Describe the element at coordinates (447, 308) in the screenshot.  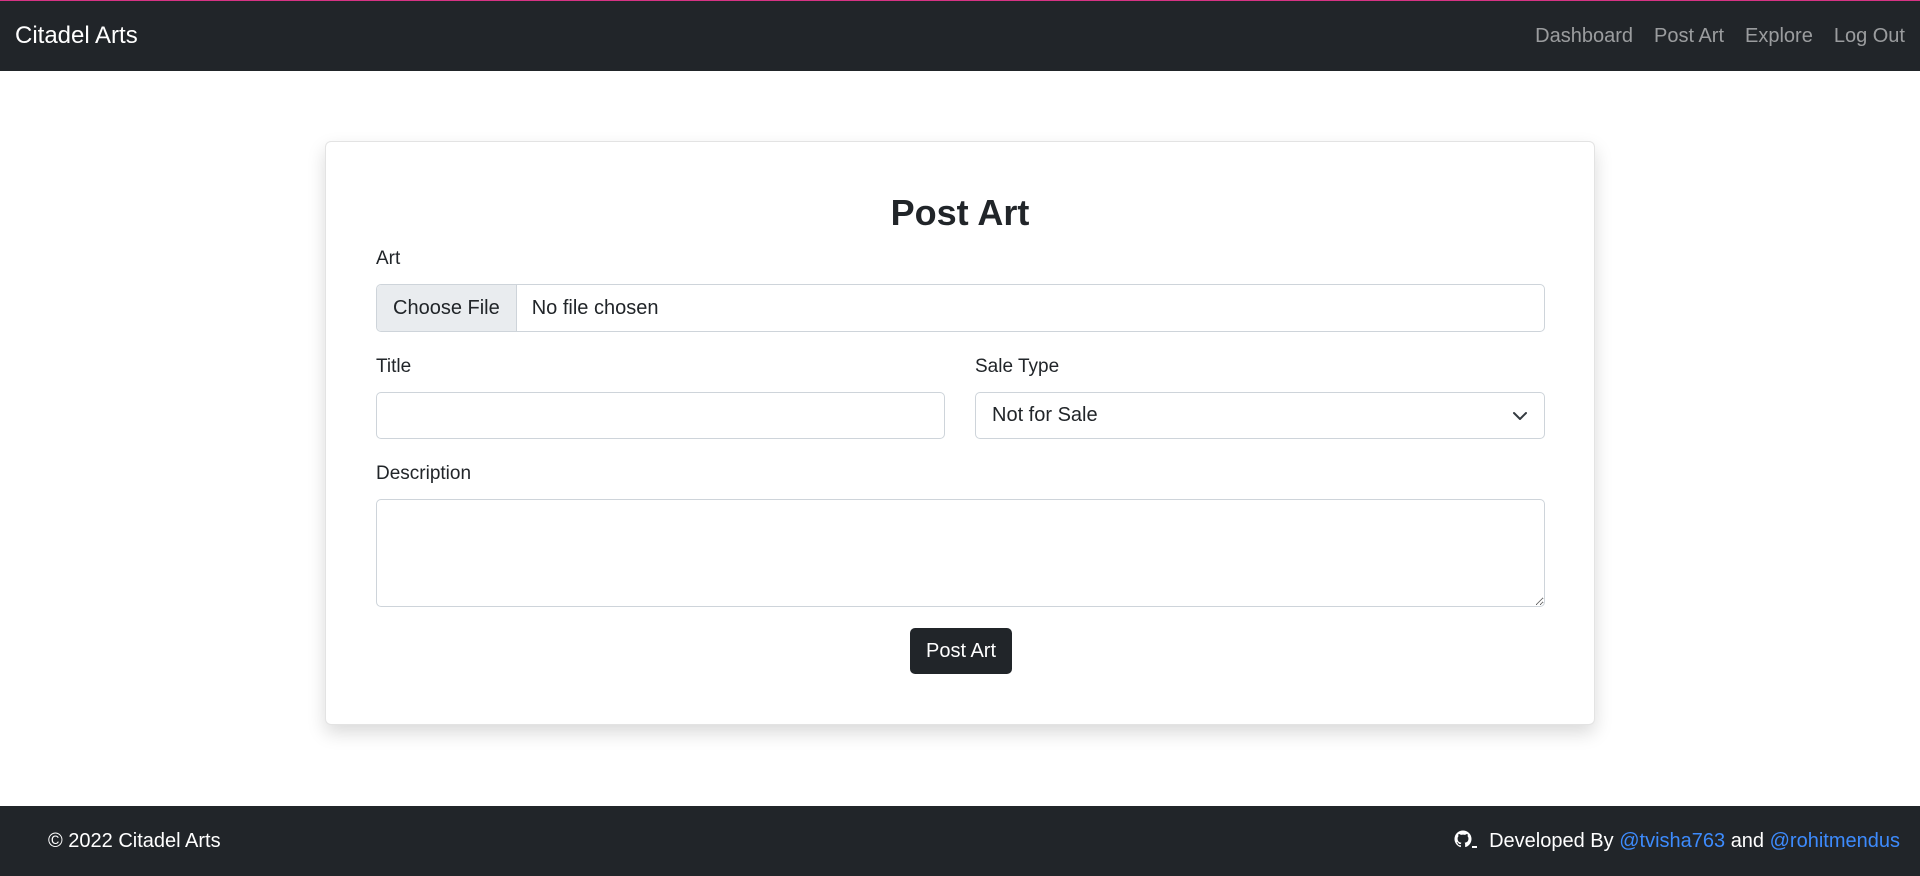
I see `choose-file-button: Choose File` at that location.